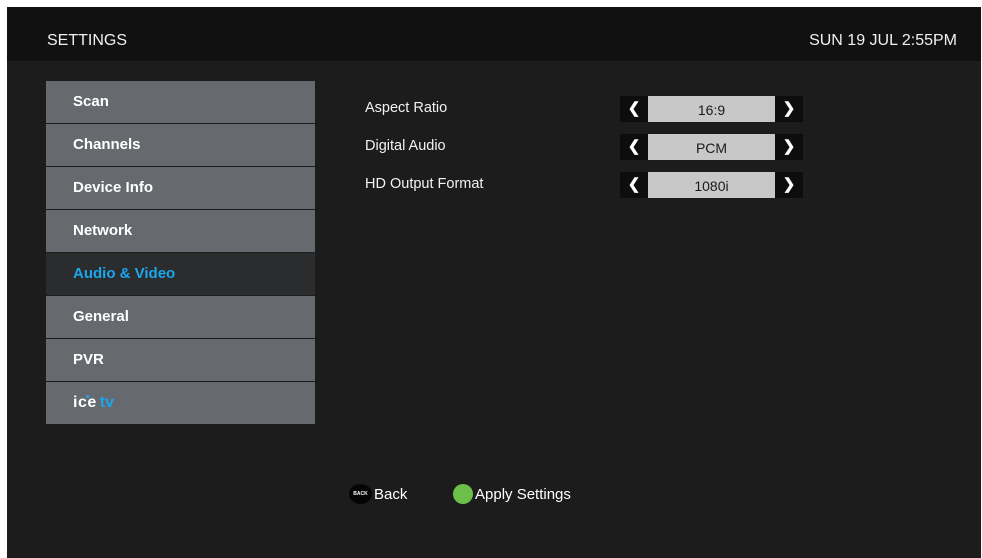 Image resolution: width=982 pixels, height=558 pixels. I want to click on aspect-ratio-value: 16:9, so click(711, 109).